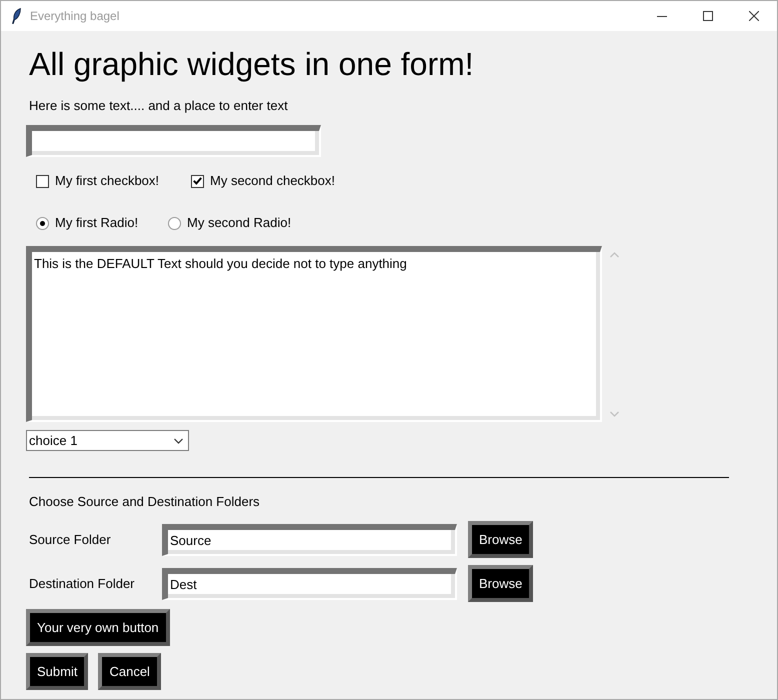 This screenshot has width=778, height=700. I want to click on folder-path-field: Dest, so click(309, 584).